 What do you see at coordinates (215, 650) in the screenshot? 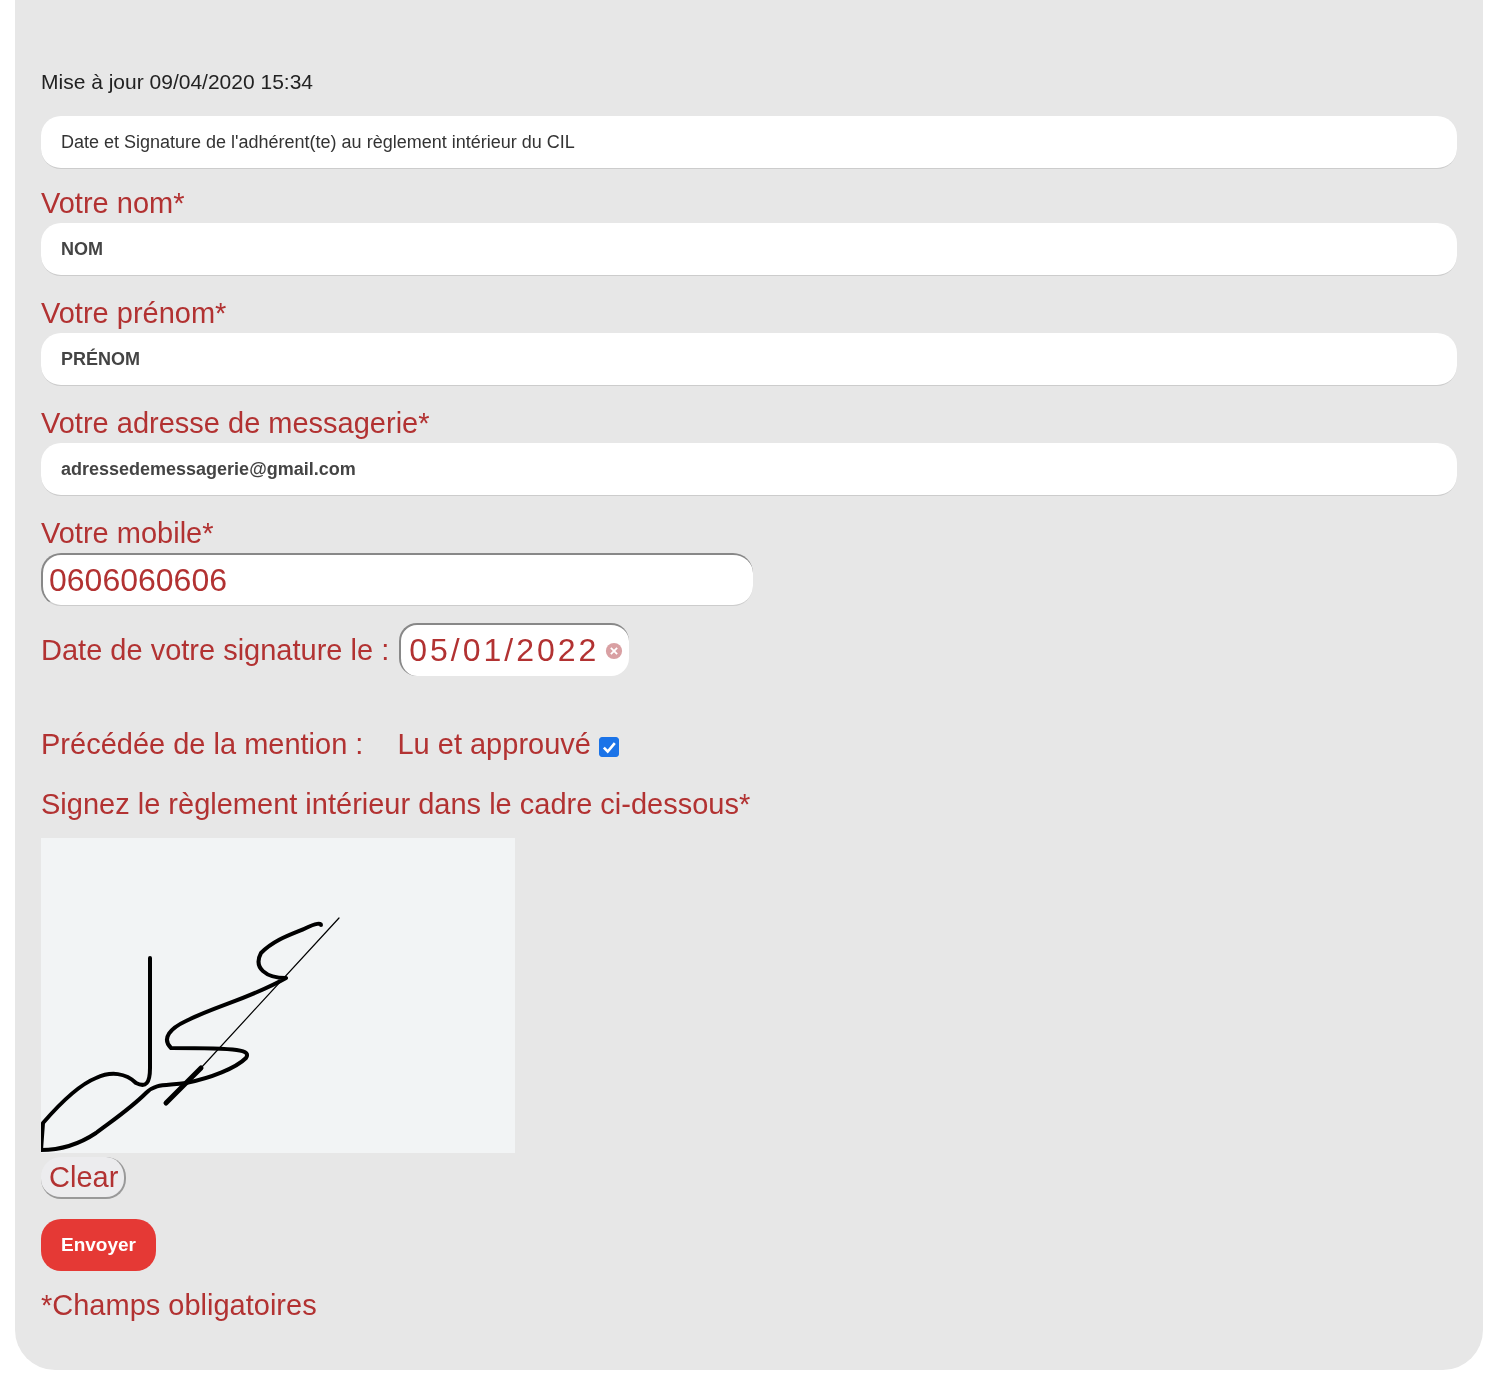
I see `date-label: Date de votre signature le :` at bounding box center [215, 650].